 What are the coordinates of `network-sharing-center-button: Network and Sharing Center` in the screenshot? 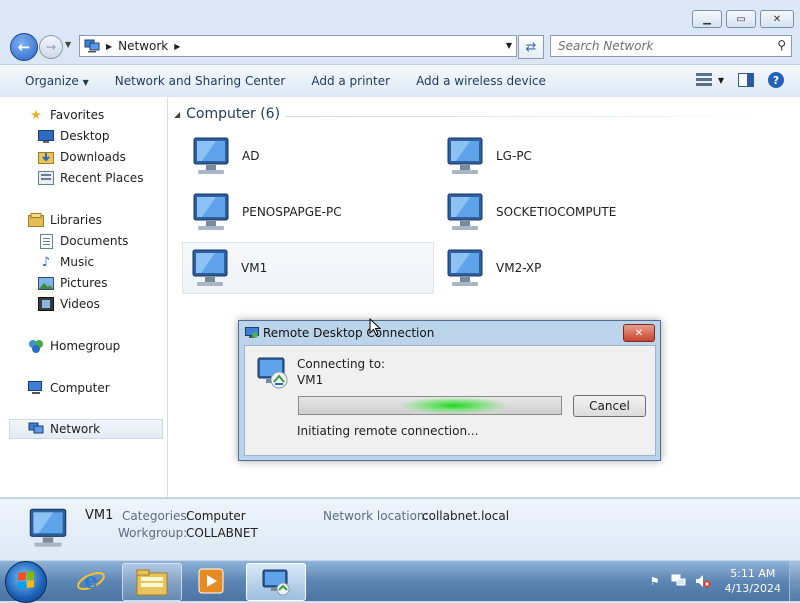 It's located at (200, 81).